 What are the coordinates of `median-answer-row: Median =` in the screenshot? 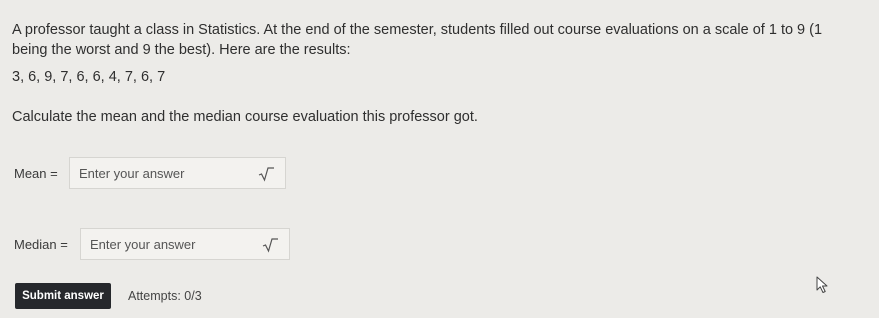 It's located at (152, 244).